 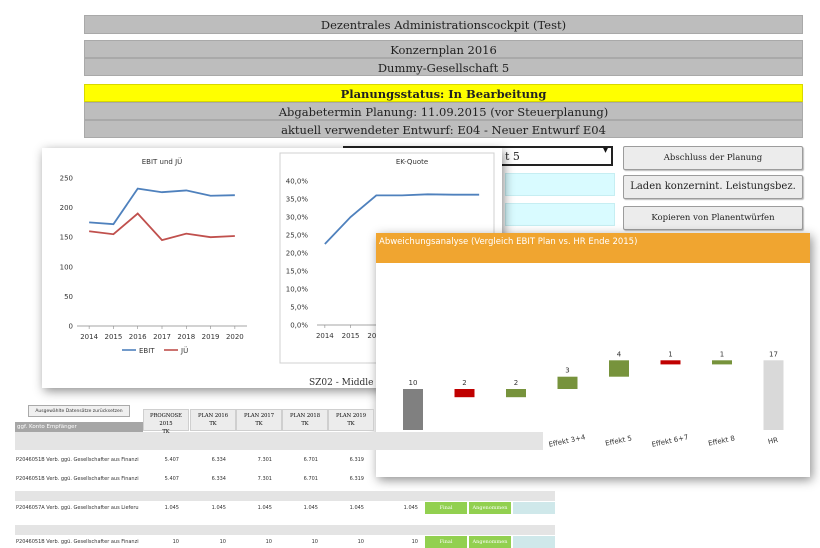 I want to click on y-tick-label: 0, so click(x=71, y=327).